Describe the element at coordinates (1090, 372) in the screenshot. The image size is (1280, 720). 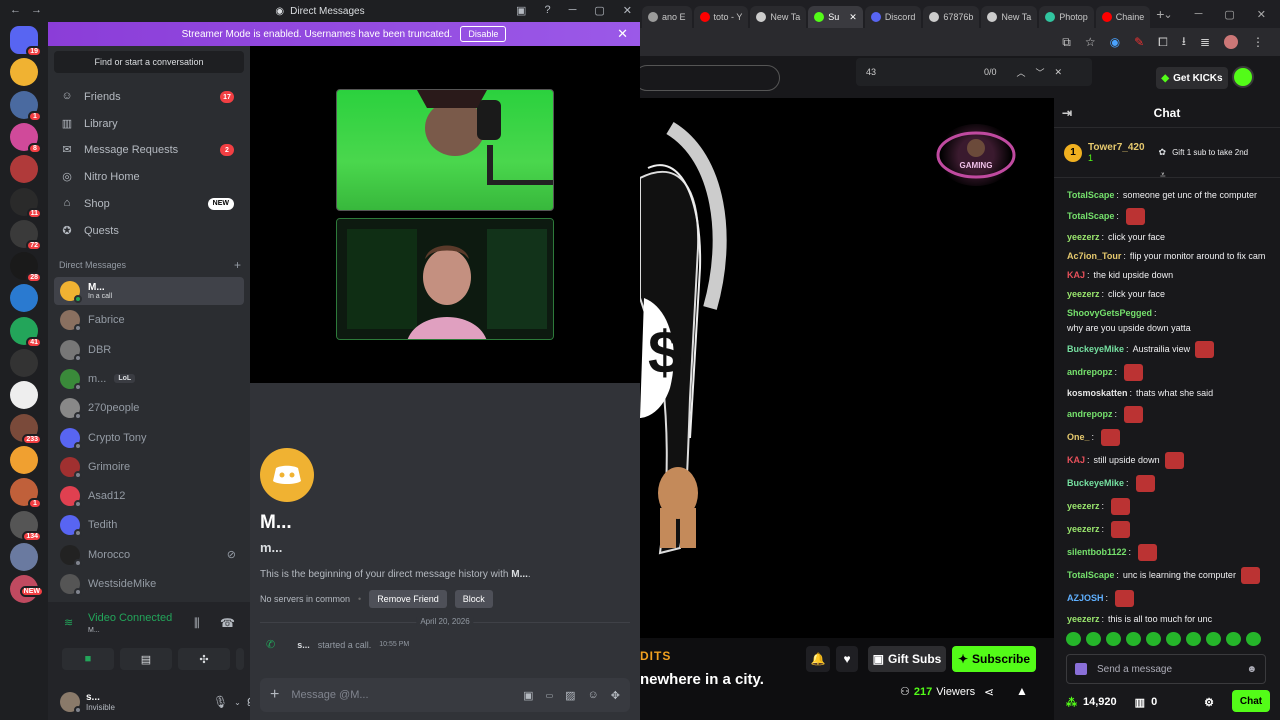
I see `chat-username: andrepopz` at that location.